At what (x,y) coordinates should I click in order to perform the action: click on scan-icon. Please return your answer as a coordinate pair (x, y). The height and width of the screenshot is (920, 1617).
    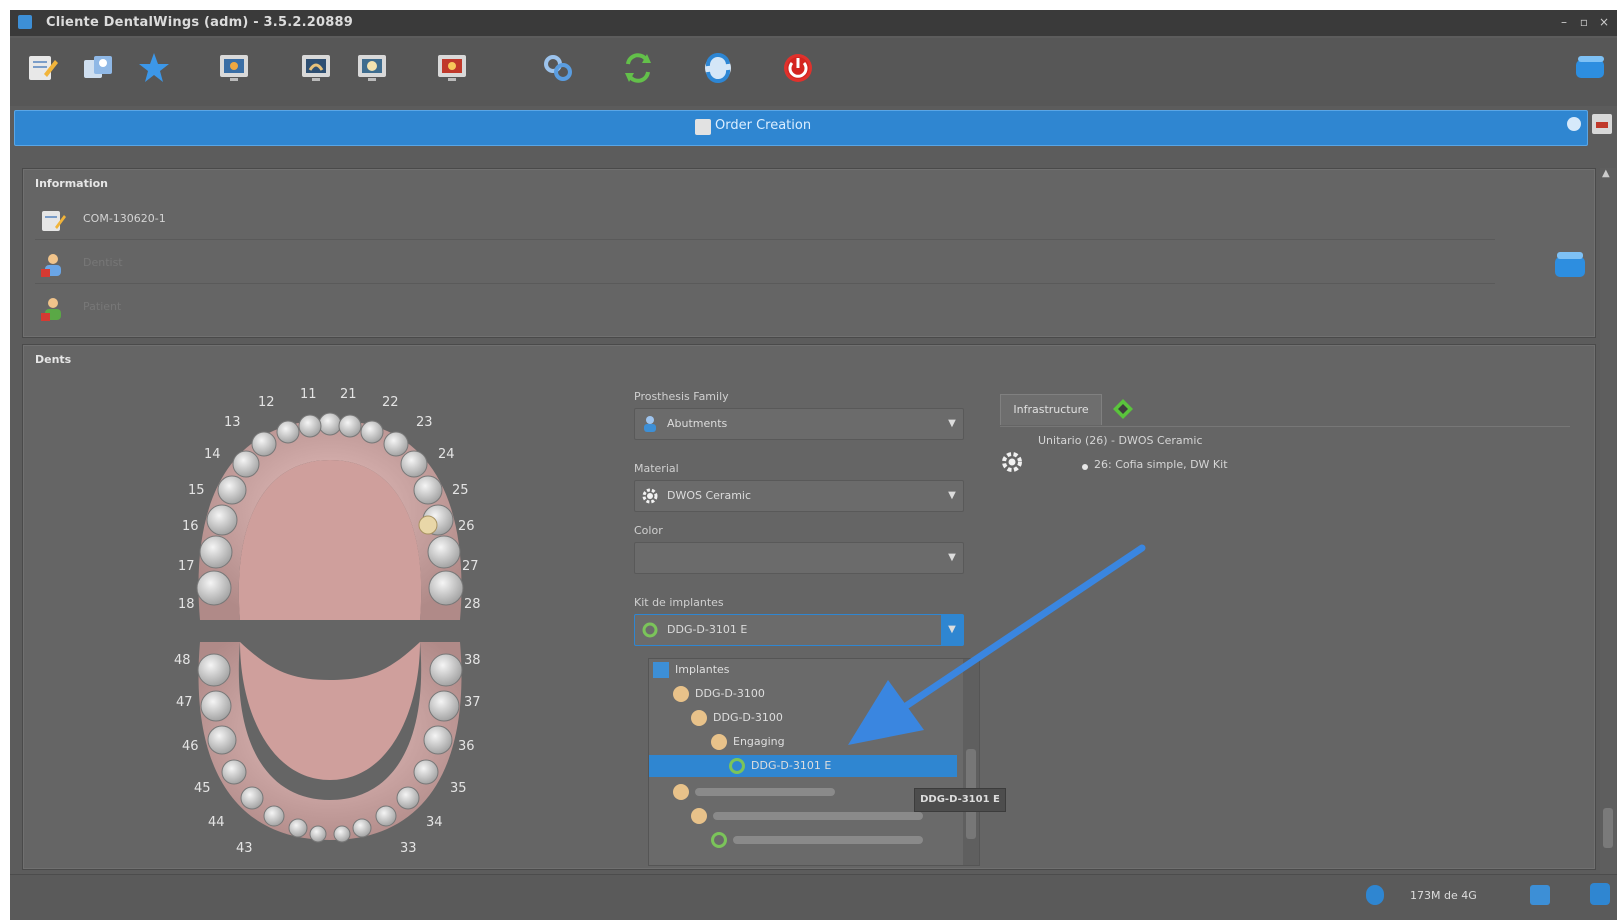
    Looking at the image, I should click on (316, 68).